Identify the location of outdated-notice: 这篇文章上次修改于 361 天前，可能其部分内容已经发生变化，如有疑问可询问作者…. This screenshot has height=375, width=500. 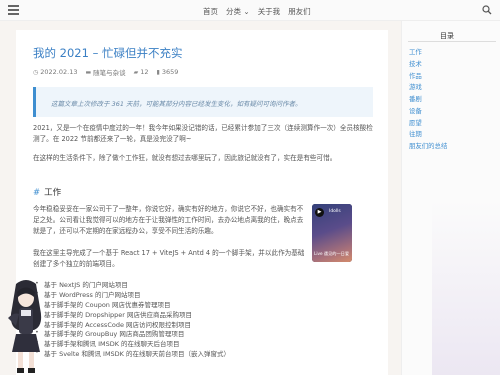
(203, 102).